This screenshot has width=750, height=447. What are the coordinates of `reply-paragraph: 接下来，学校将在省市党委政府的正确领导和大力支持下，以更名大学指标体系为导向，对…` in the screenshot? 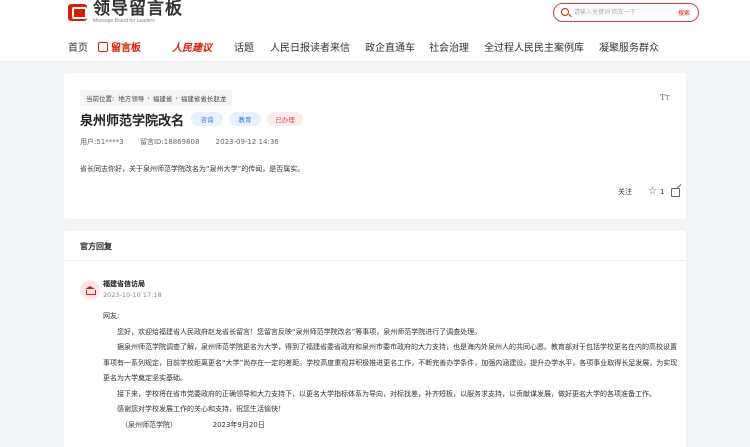 It's located at (386, 393).